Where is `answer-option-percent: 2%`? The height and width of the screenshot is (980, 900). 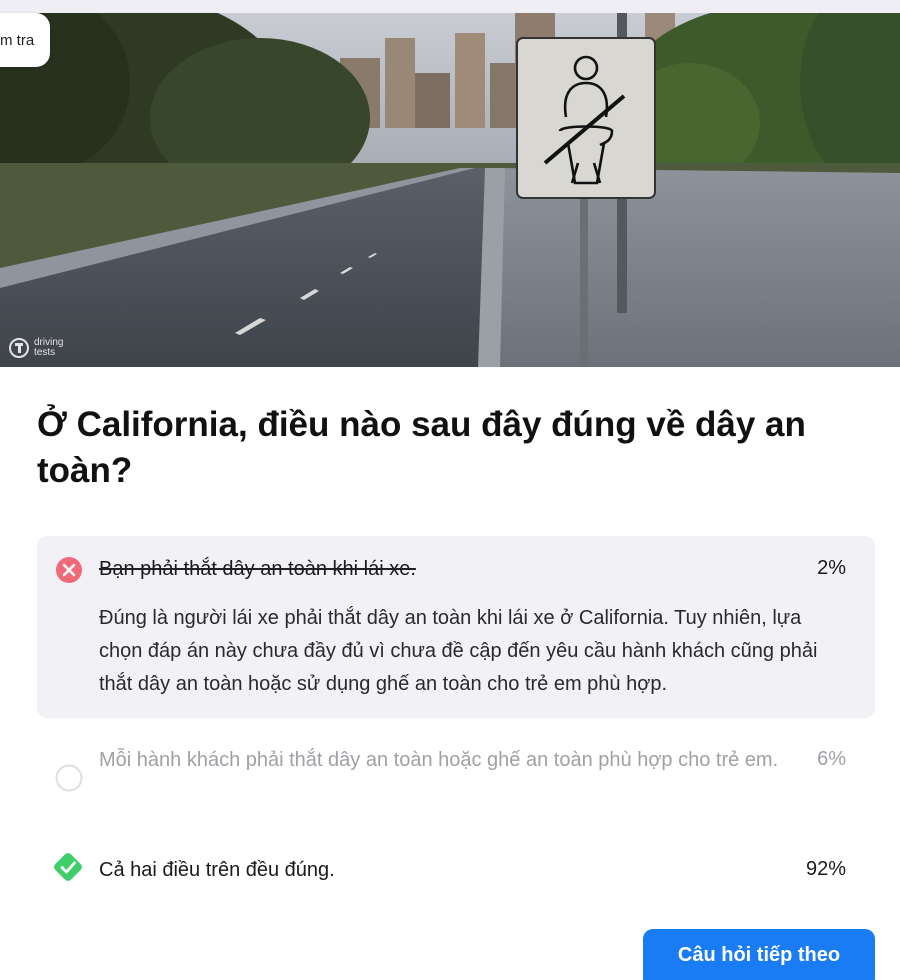
answer-option-percent: 2% is located at coordinates (831, 568).